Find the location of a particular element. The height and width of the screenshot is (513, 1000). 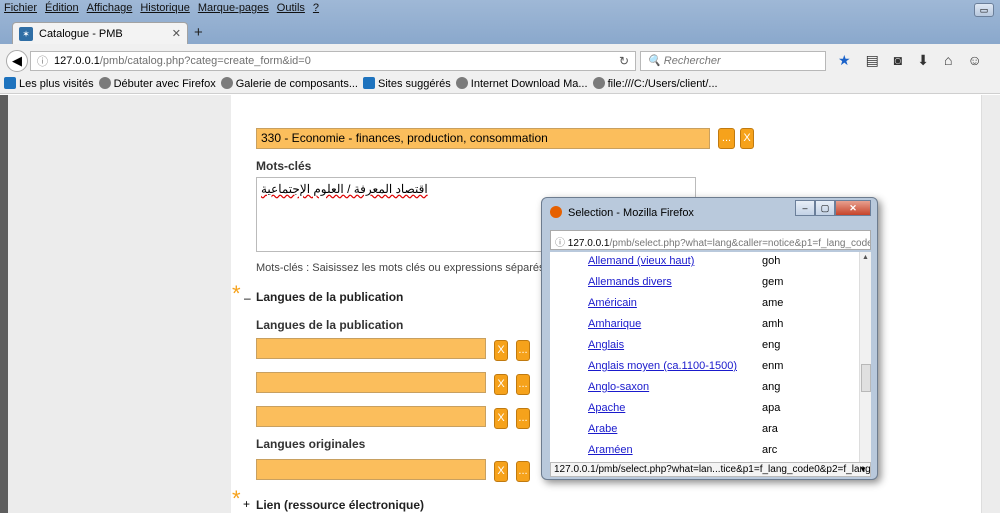

menu-outils: Outils is located at coordinates (291, 10).